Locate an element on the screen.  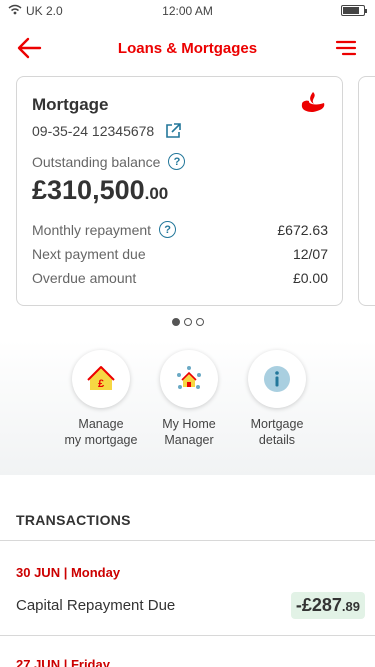
battery-icon is located at coordinates (354, 10).